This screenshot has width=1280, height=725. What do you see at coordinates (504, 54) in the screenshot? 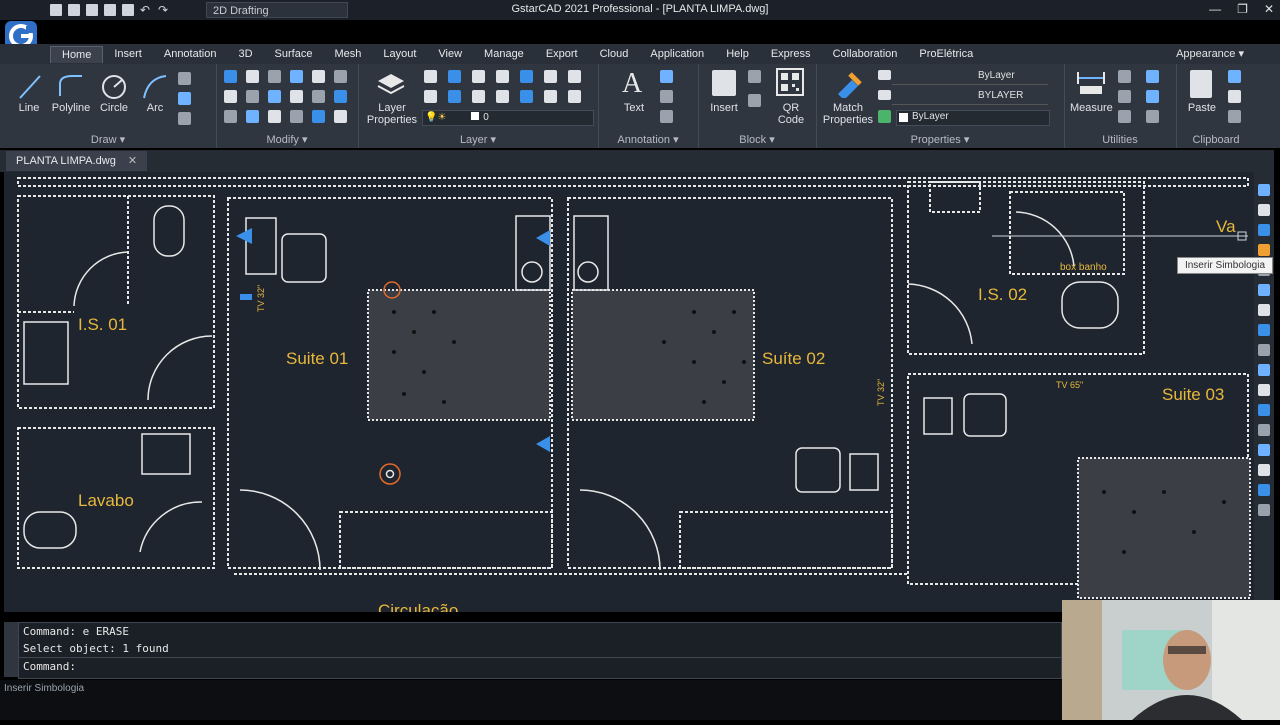
I see `ribbon-tab-manage: Manage` at bounding box center [504, 54].